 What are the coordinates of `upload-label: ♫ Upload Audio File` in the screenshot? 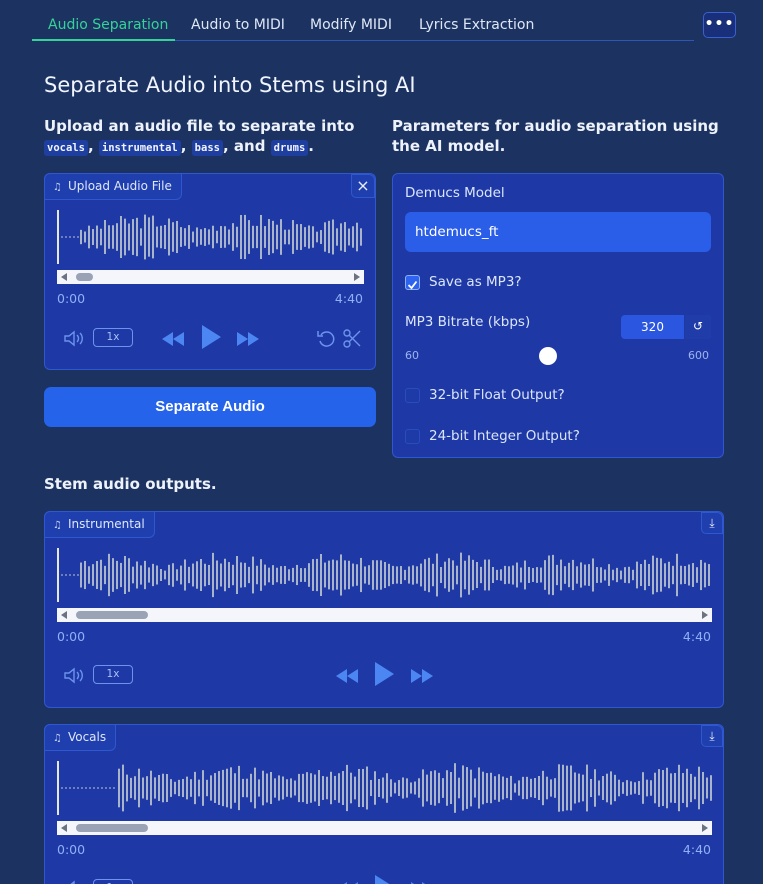 It's located at (113, 186).